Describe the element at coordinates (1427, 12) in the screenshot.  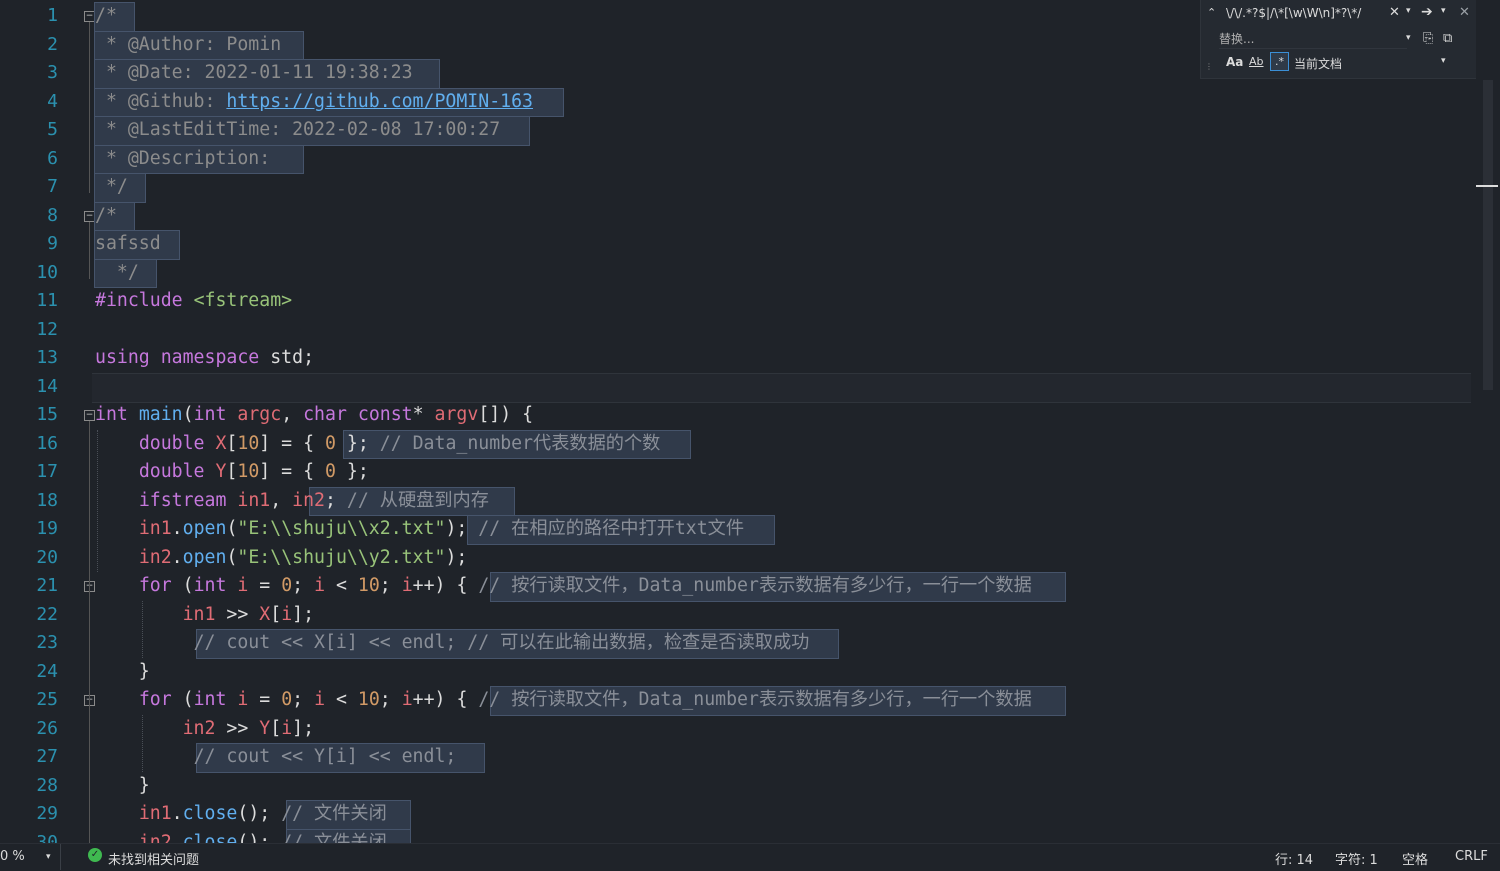
I see `find-next-arrow-icon: ➔` at that location.